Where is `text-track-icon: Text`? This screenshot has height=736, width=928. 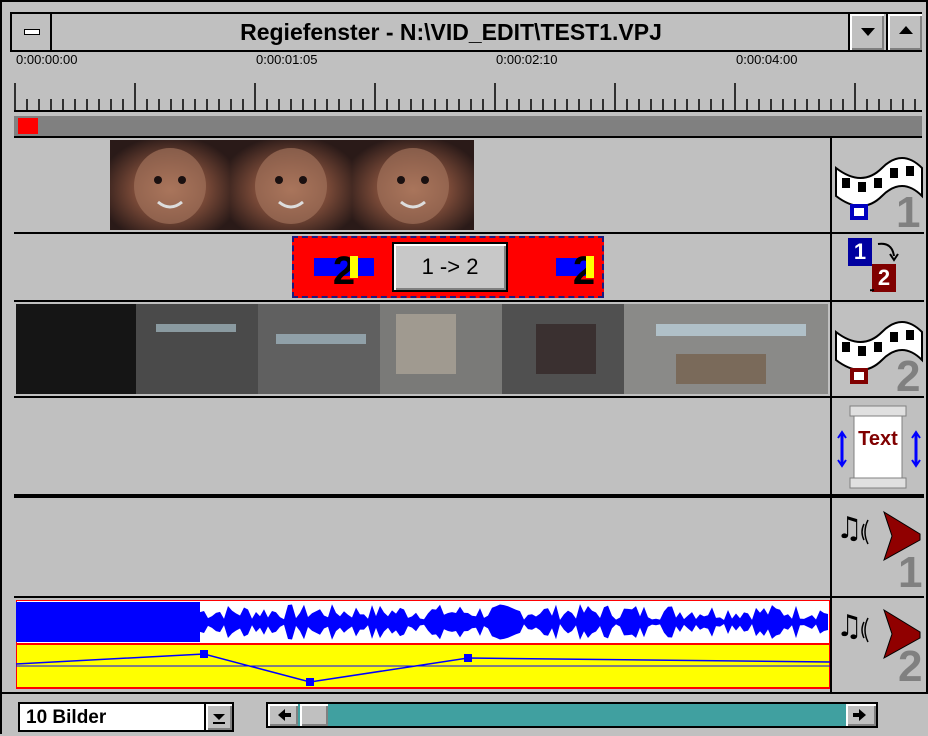
text-track-icon: Text is located at coordinates (878, 448).